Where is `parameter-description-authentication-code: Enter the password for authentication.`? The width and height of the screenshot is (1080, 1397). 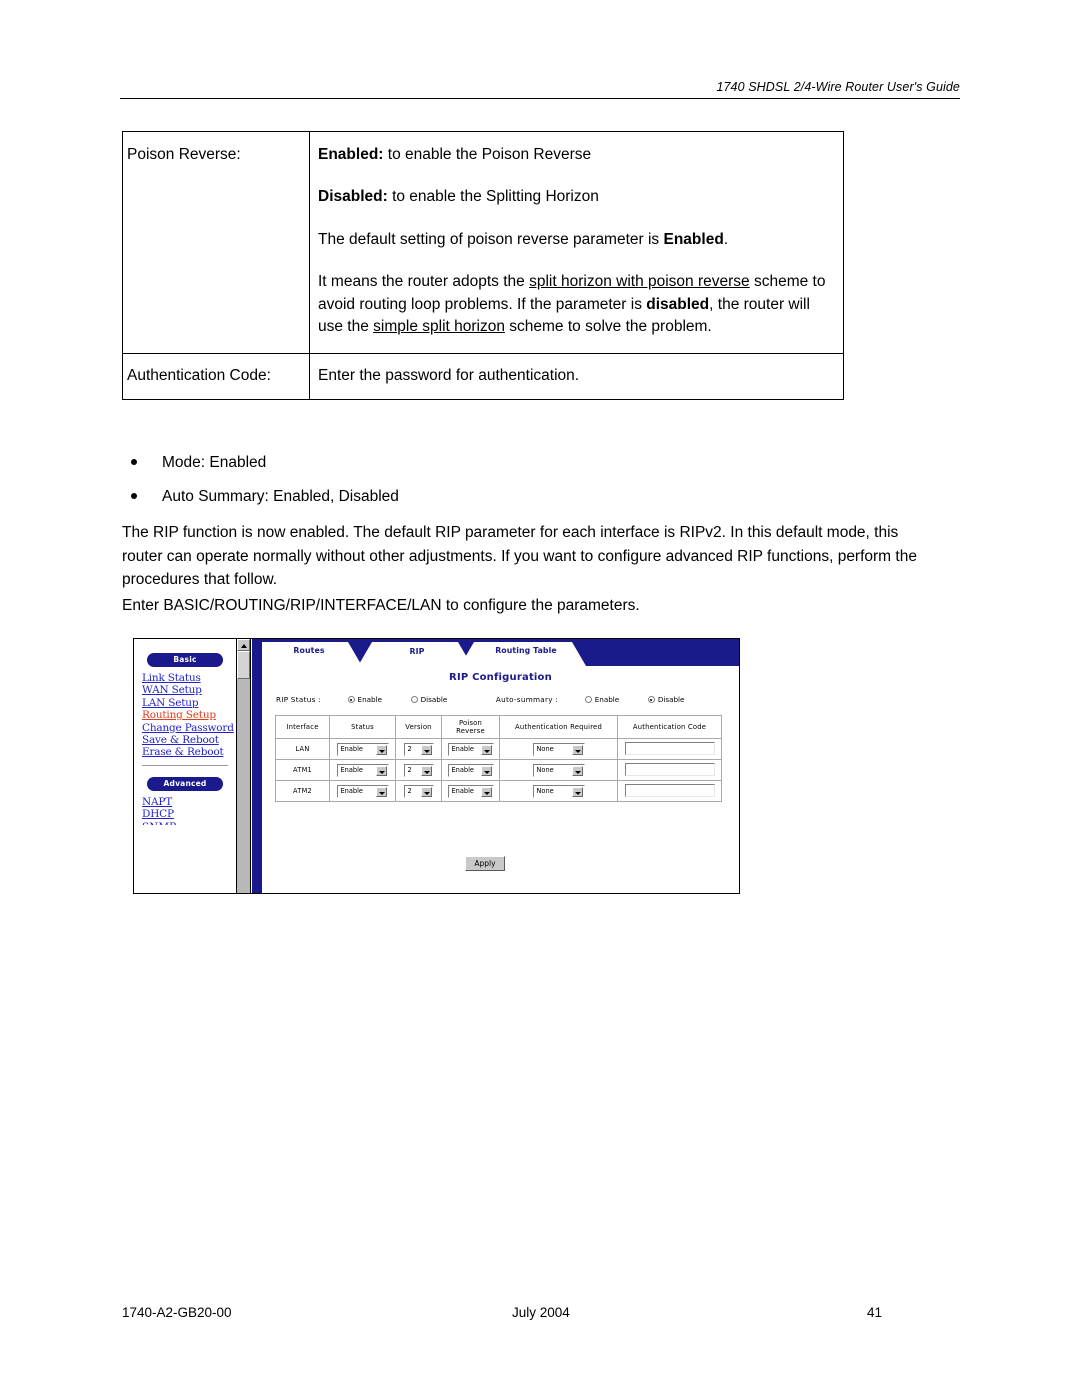 parameter-description-authentication-code: Enter the password for authentication. is located at coordinates (576, 376).